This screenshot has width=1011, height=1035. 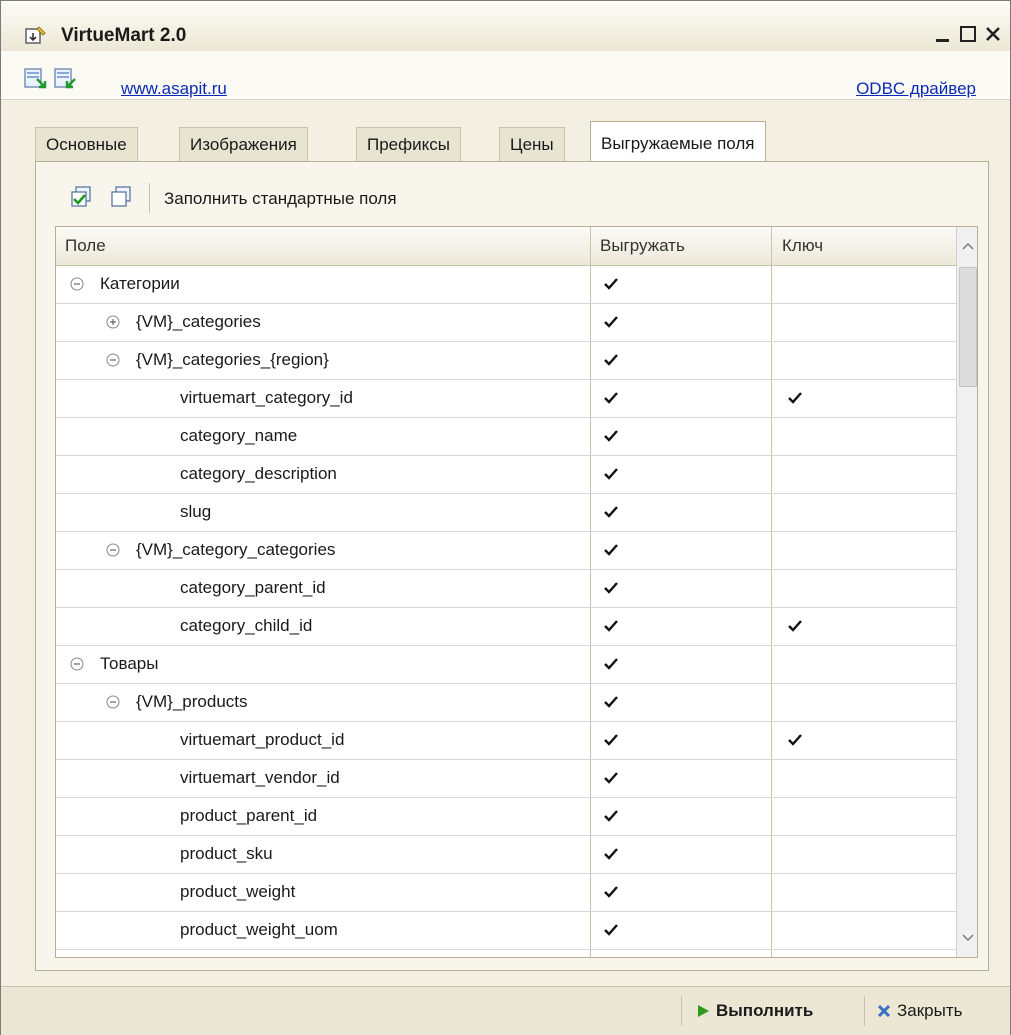 I want to click on tab-images: Изображения, so click(x=243, y=144).